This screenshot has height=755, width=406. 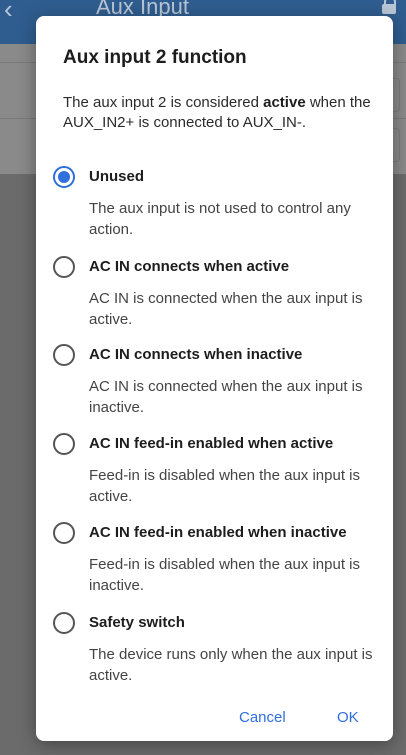 I want to click on option-label: AC IN connects when inactive, so click(x=196, y=354).